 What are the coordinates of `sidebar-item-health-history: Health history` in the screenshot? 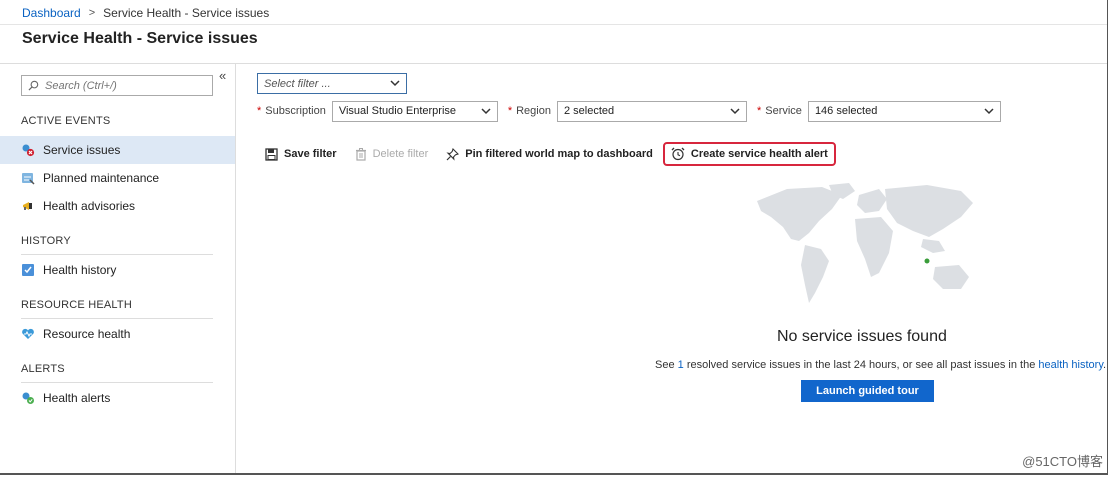 It's located at (117, 270).